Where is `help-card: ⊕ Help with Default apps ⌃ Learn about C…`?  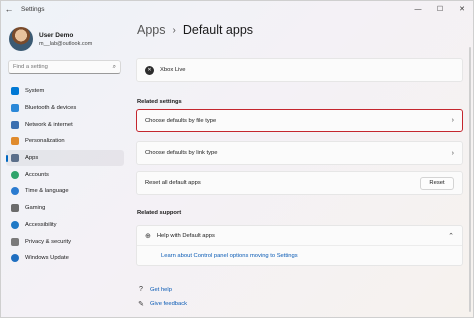
help-card: ⊕ Help with Default apps ⌃ Learn about C… is located at coordinates (299, 245).